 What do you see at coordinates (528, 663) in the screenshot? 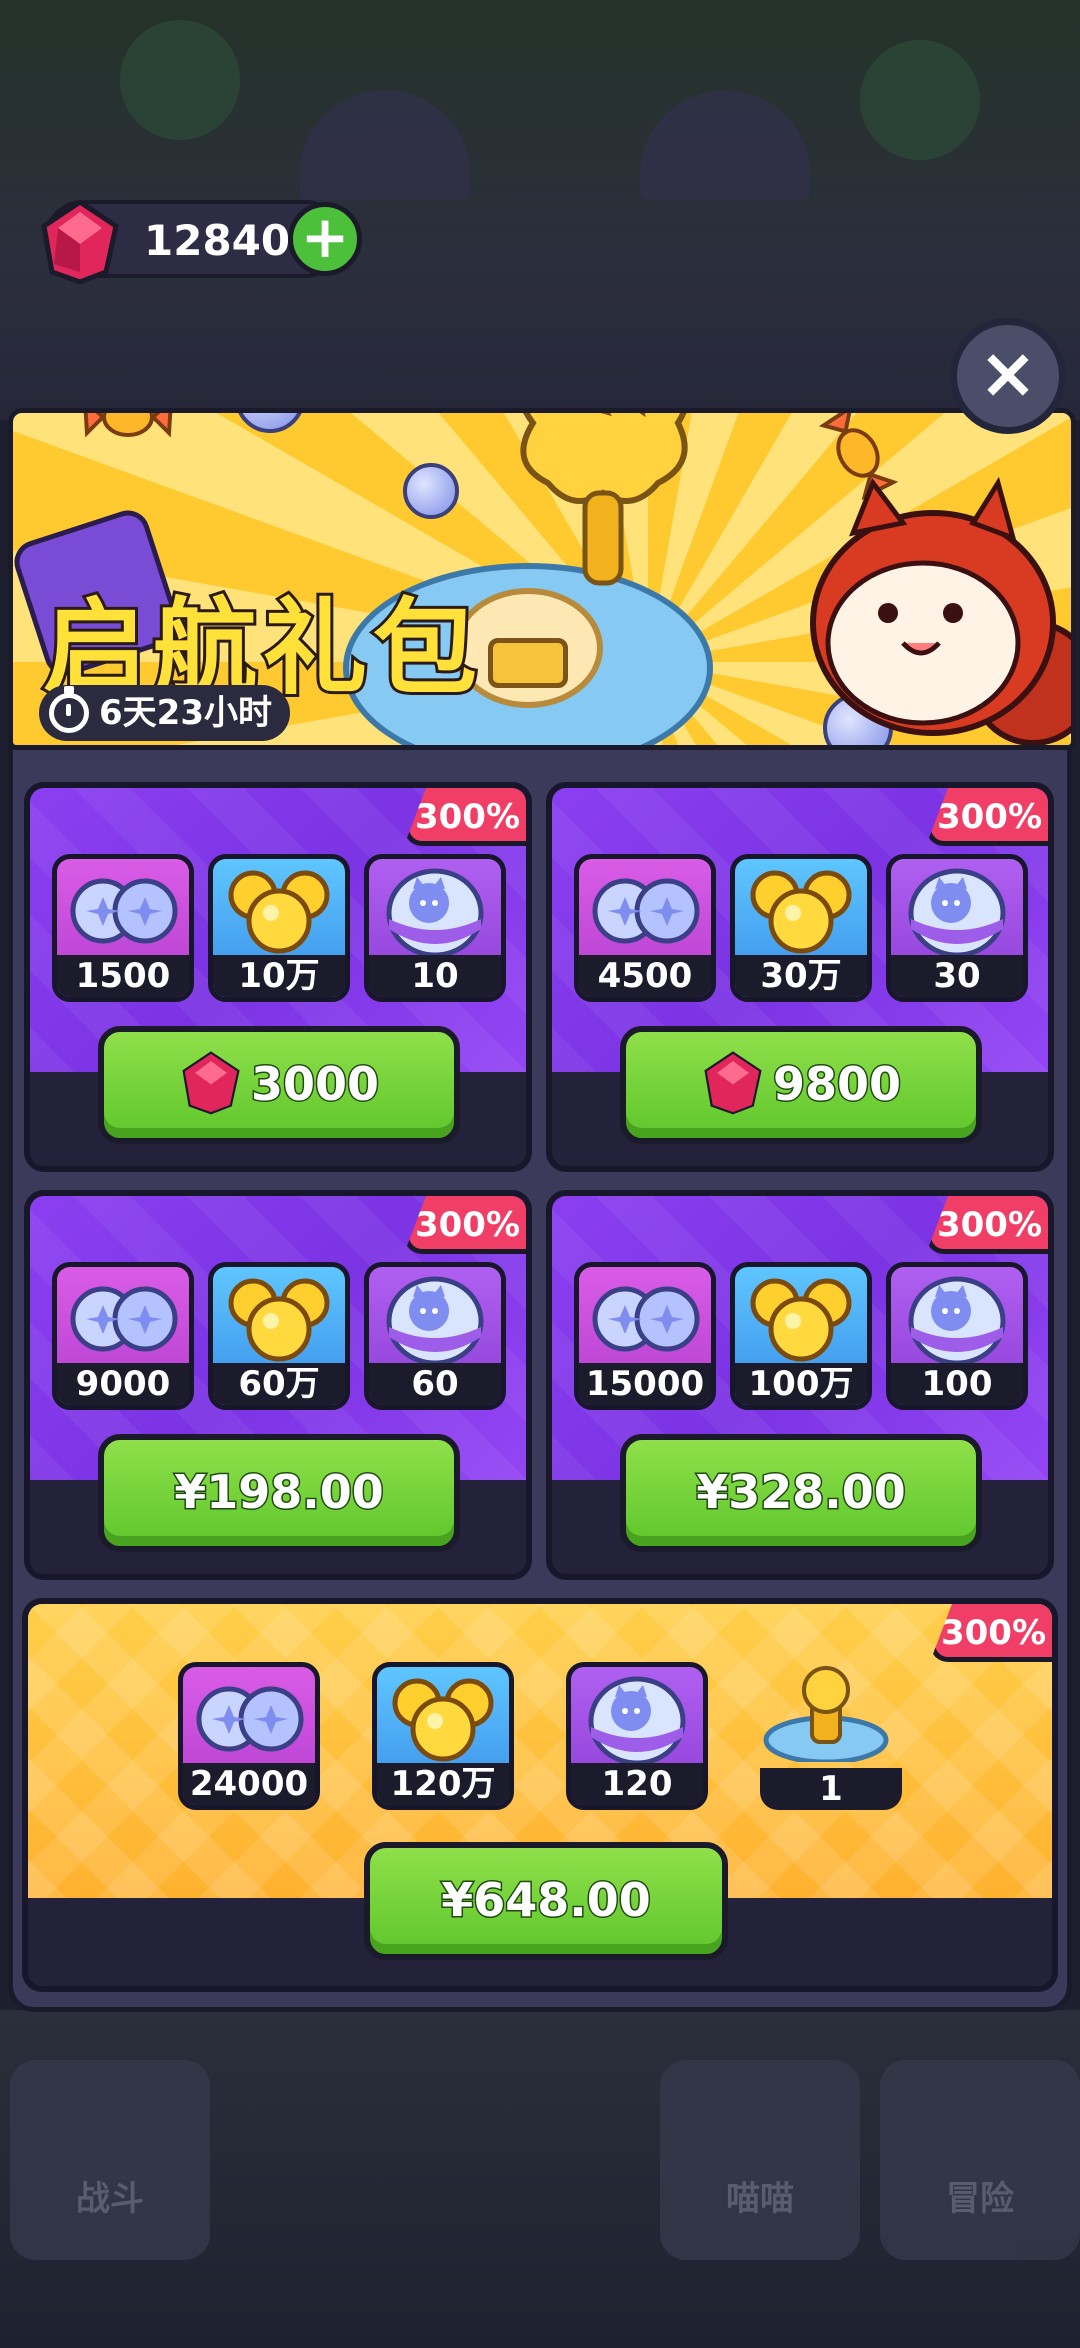
I see `fountain-plaque` at bounding box center [528, 663].